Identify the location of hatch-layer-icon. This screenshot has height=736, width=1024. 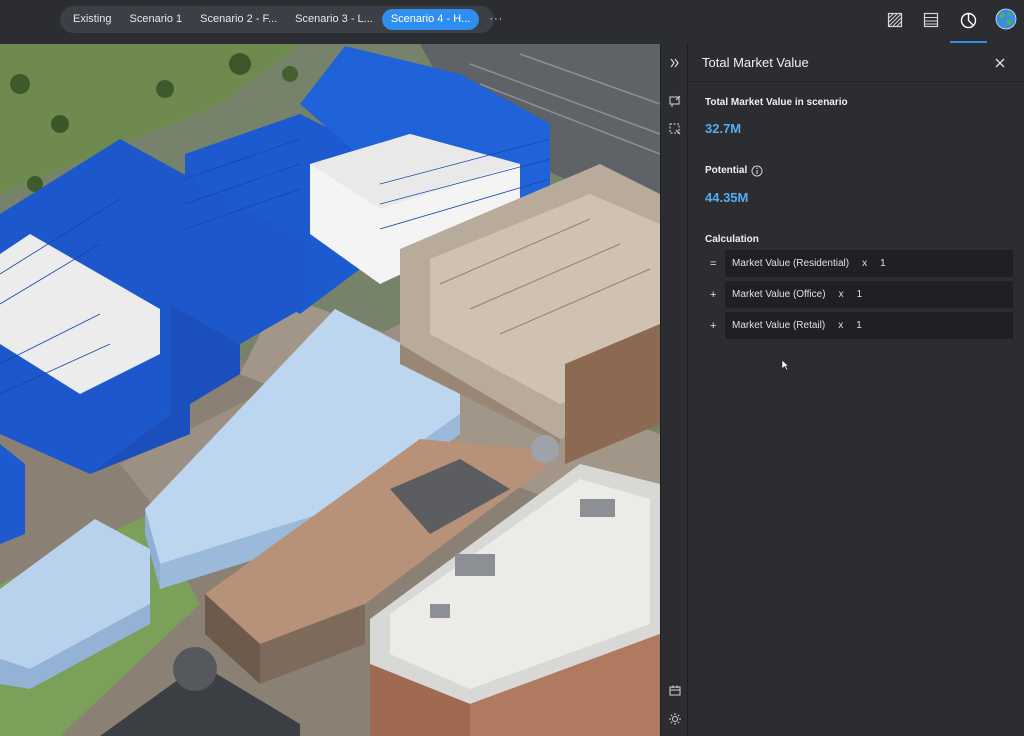
(895, 20).